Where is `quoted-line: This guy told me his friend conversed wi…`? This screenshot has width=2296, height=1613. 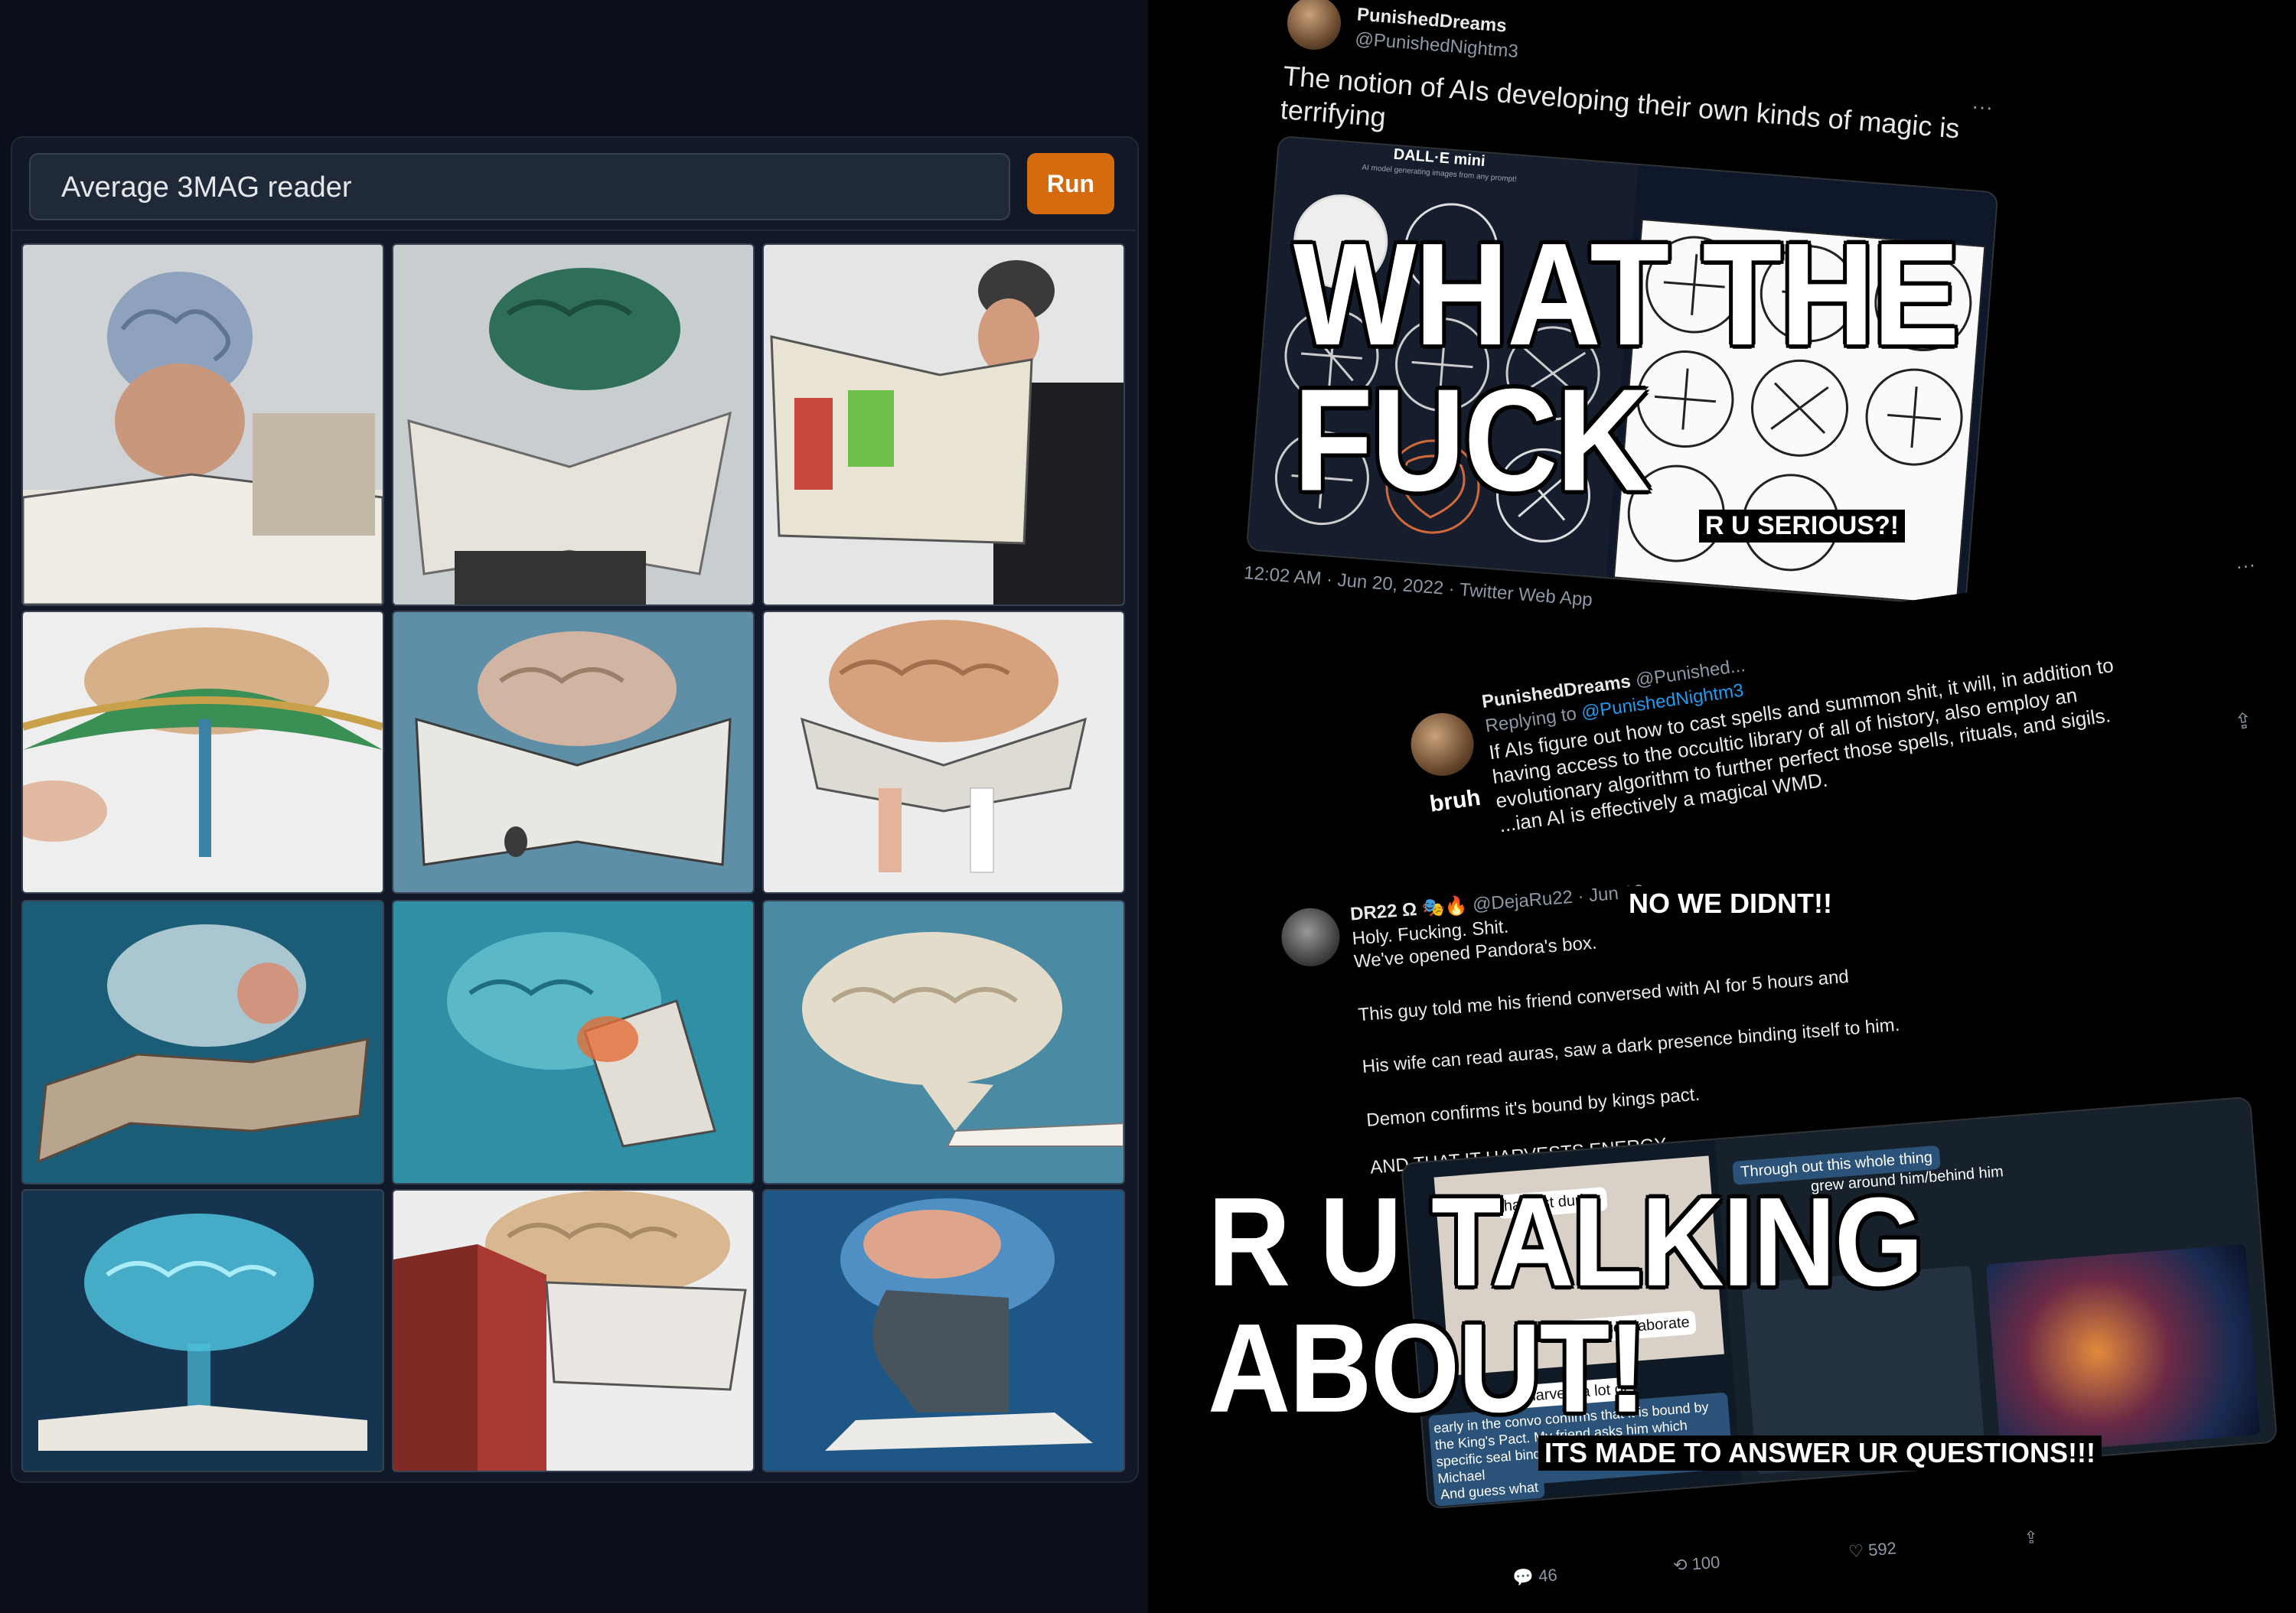
quoted-line: This guy told me his friend conversed wi… is located at coordinates (1603, 996).